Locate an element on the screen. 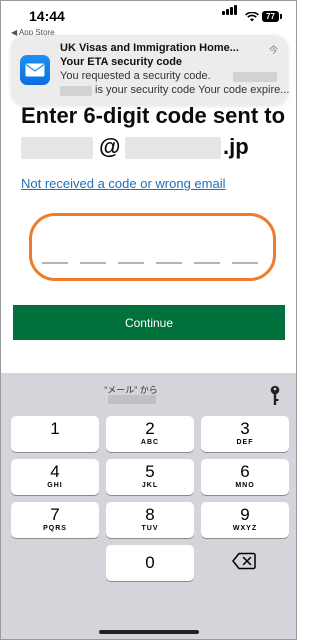  key-7-digit: 7 is located at coordinates (55, 514).